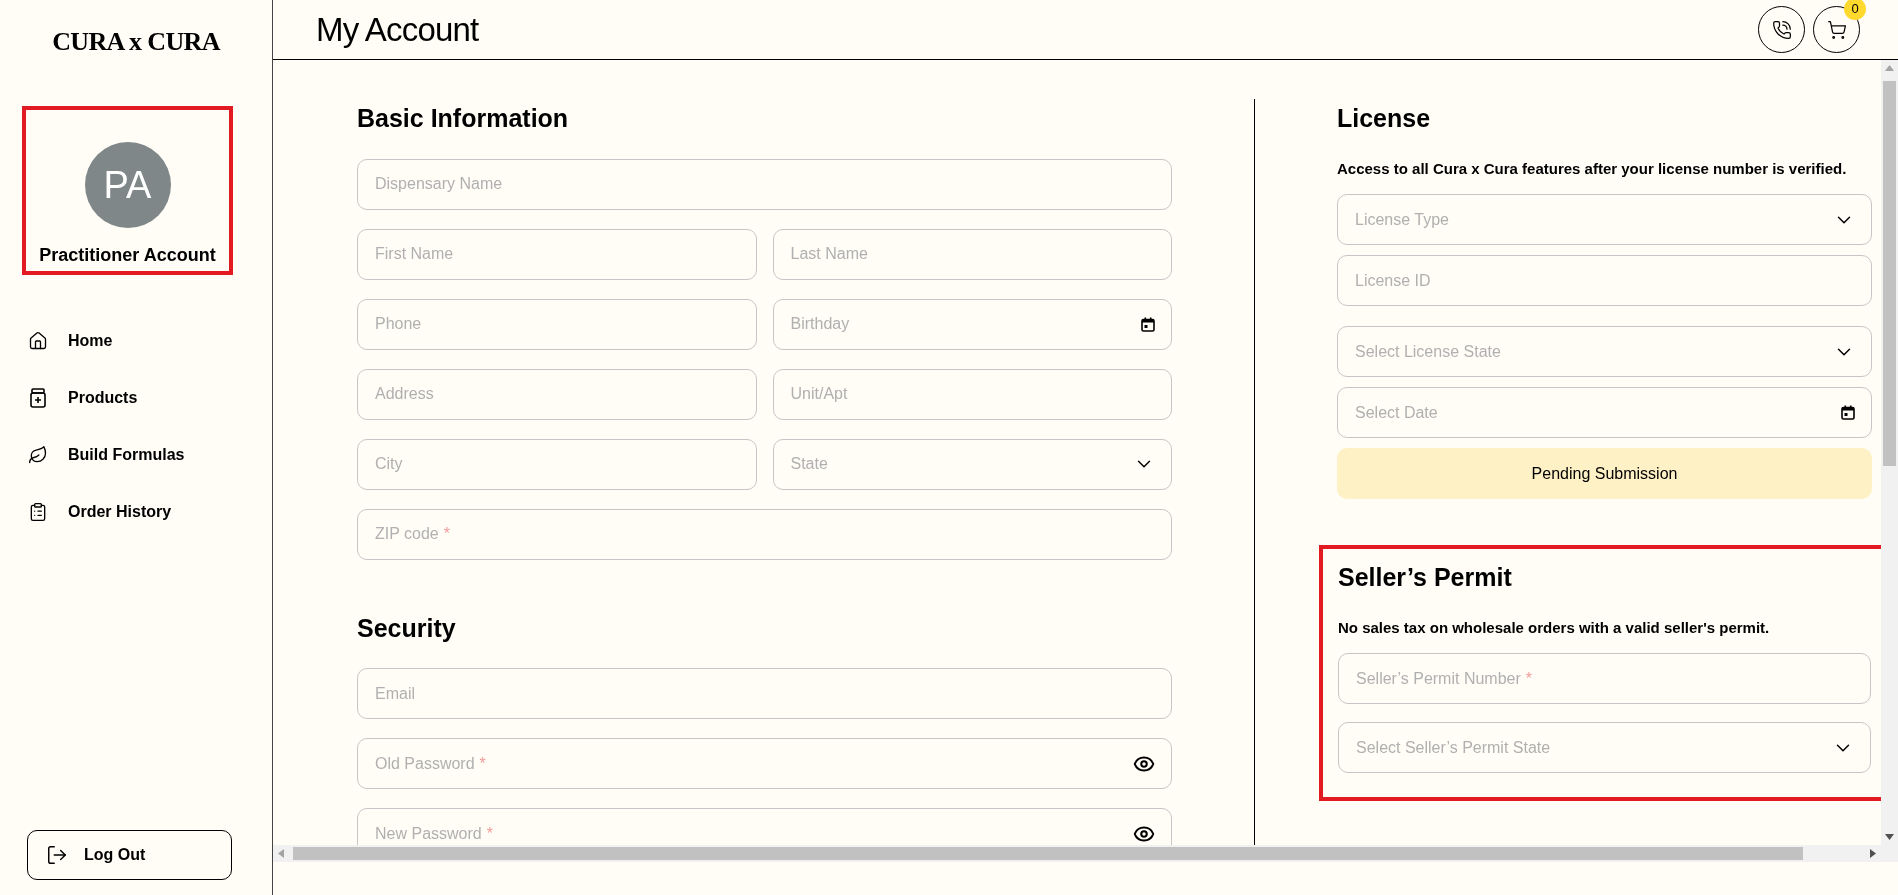  I want to click on field-placeholder: ZIP code, so click(407, 534).